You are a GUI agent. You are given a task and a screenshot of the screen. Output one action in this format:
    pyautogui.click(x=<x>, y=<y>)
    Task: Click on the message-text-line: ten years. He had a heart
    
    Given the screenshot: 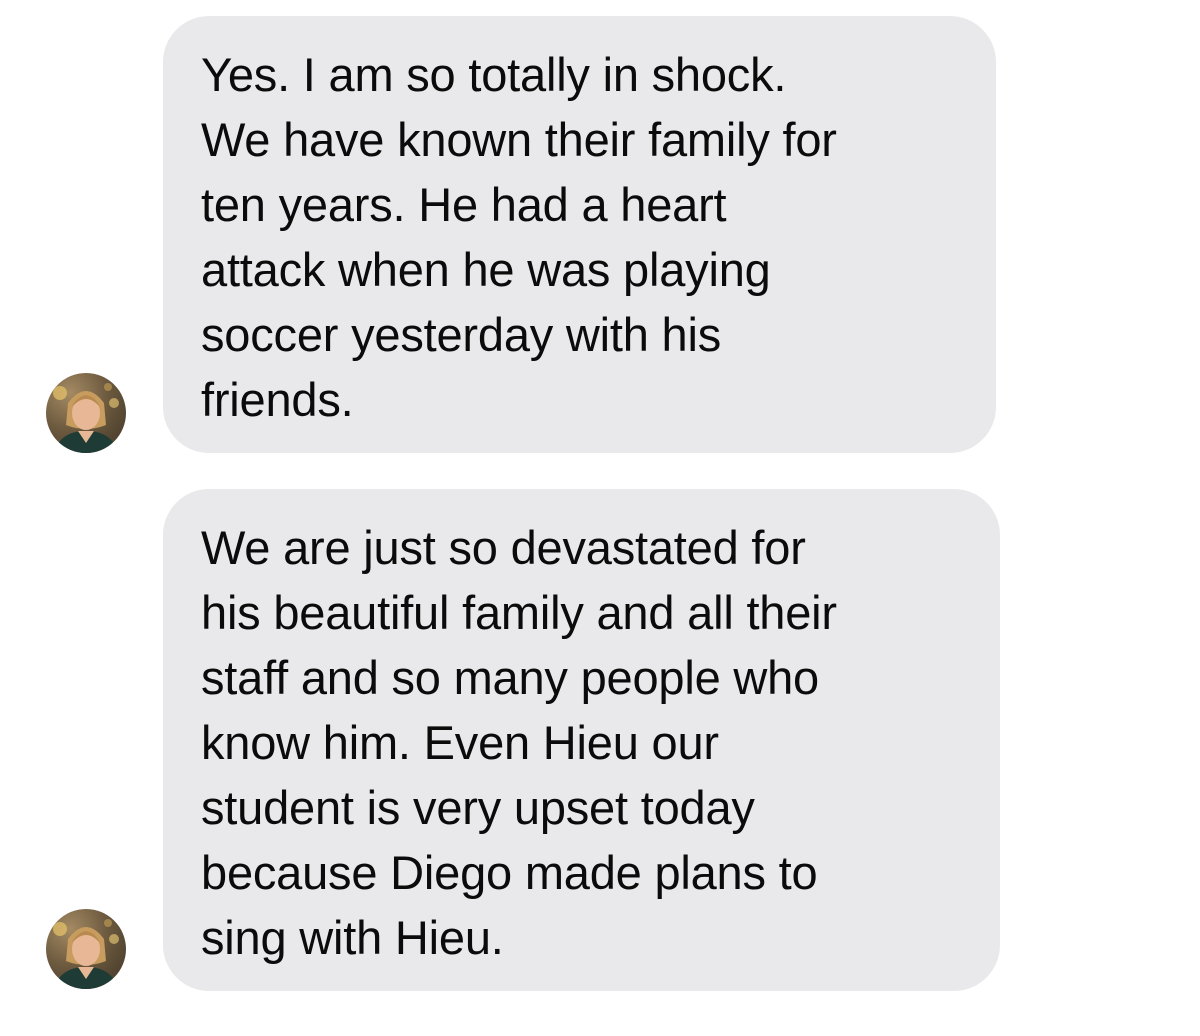 What is the action you would take?
    pyautogui.click(x=464, y=204)
    